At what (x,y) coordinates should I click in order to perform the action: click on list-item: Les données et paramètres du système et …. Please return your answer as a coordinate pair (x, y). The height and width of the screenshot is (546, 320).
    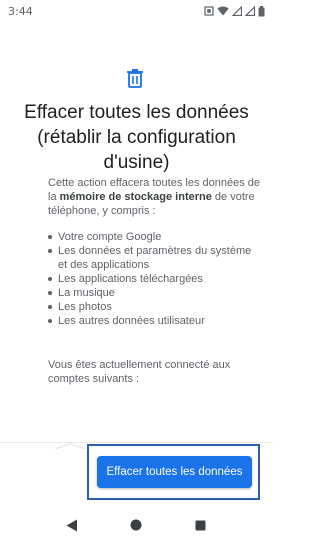
    Looking at the image, I should click on (154, 258).